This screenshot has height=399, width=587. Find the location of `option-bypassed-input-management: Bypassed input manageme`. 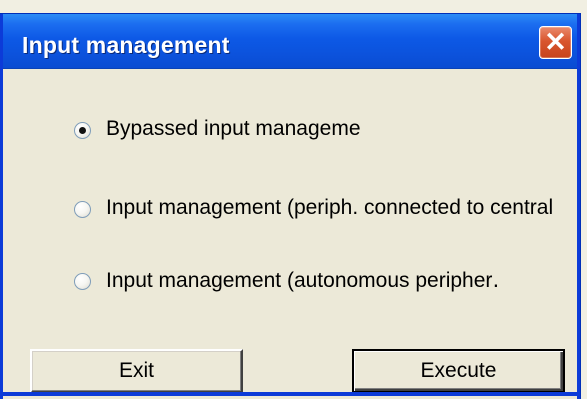

option-bypassed-input-management: Bypassed input manageme is located at coordinates (217, 129).